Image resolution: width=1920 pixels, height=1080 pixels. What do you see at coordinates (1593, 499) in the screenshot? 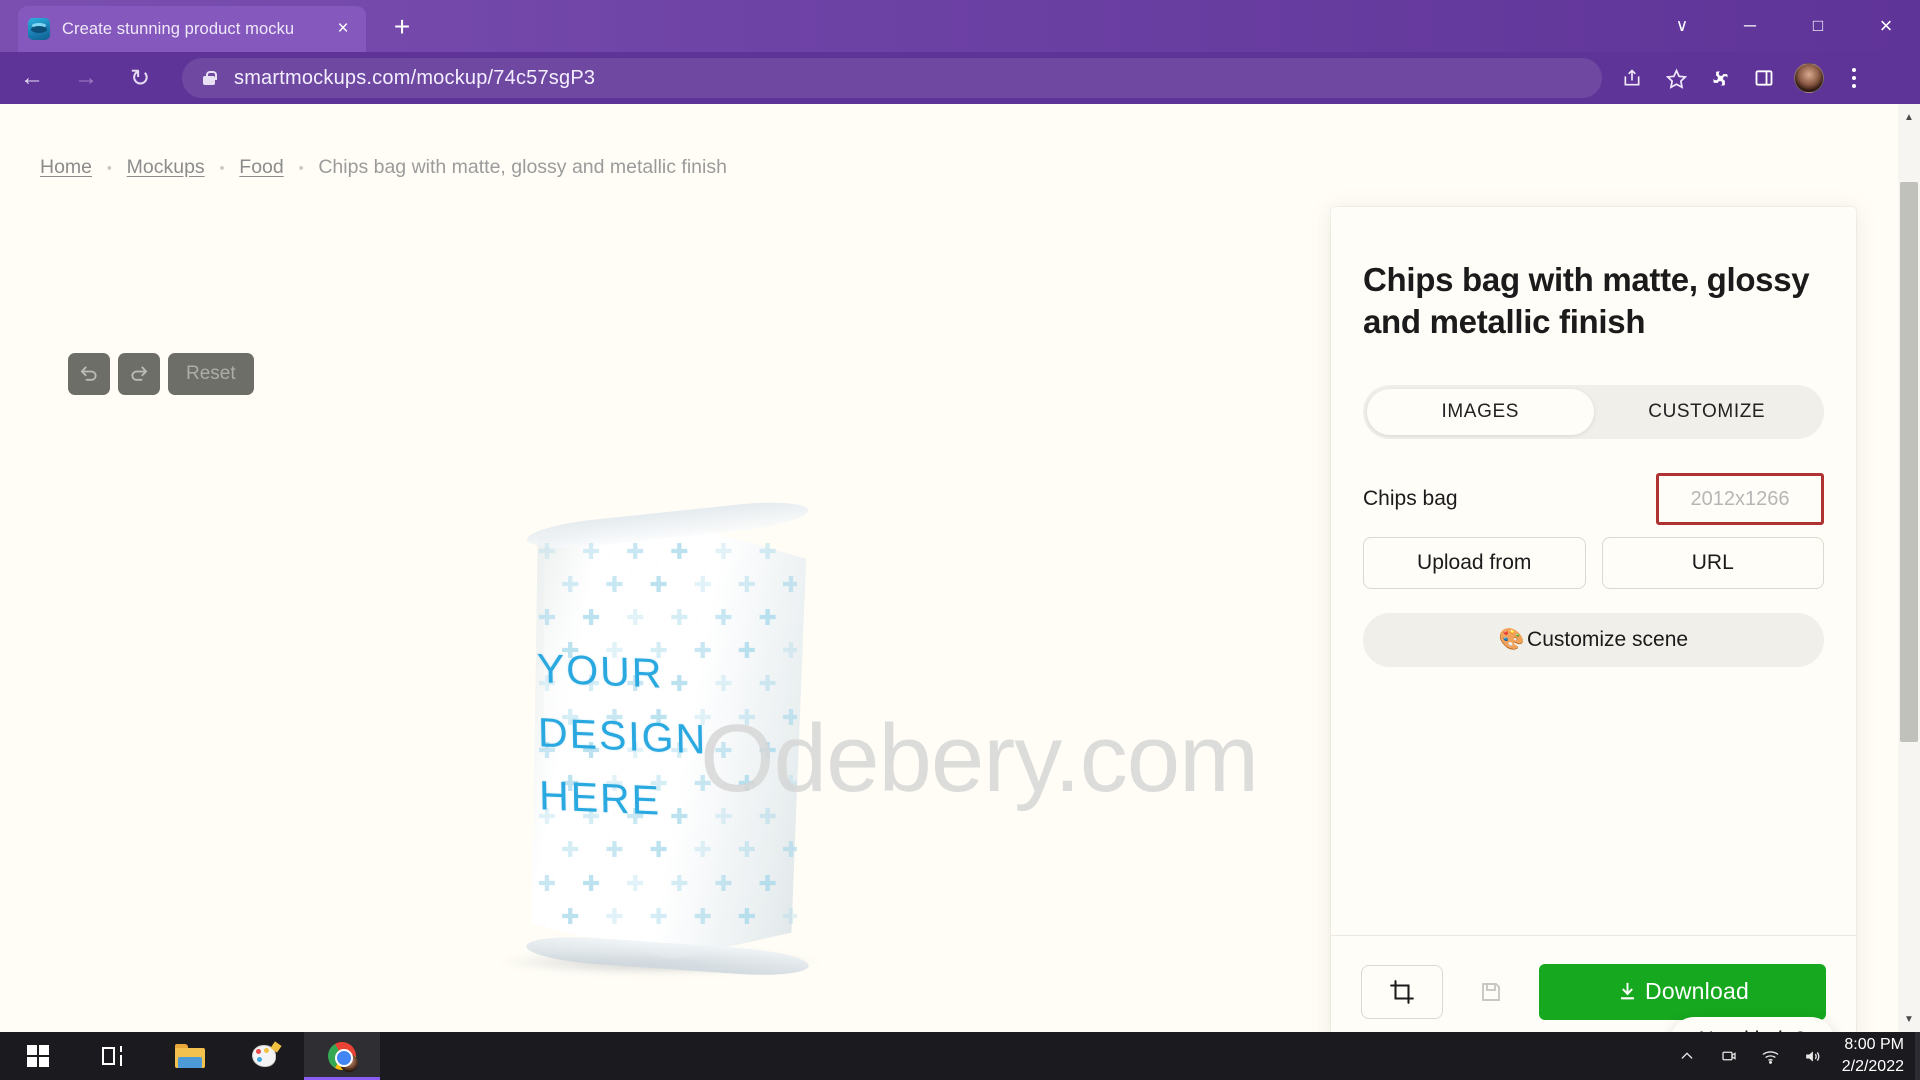
I see `layer-row: Chips bag 2012x1266` at bounding box center [1593, 499].